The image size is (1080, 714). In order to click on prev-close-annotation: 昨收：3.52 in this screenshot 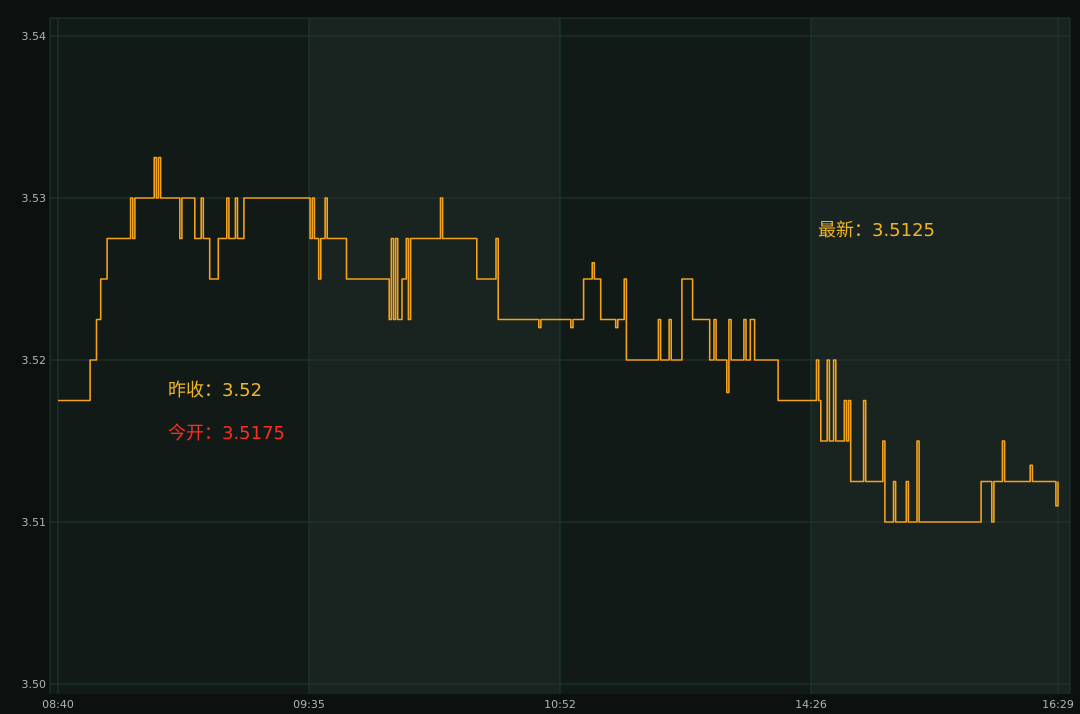, I will do `click(215, 390)`.